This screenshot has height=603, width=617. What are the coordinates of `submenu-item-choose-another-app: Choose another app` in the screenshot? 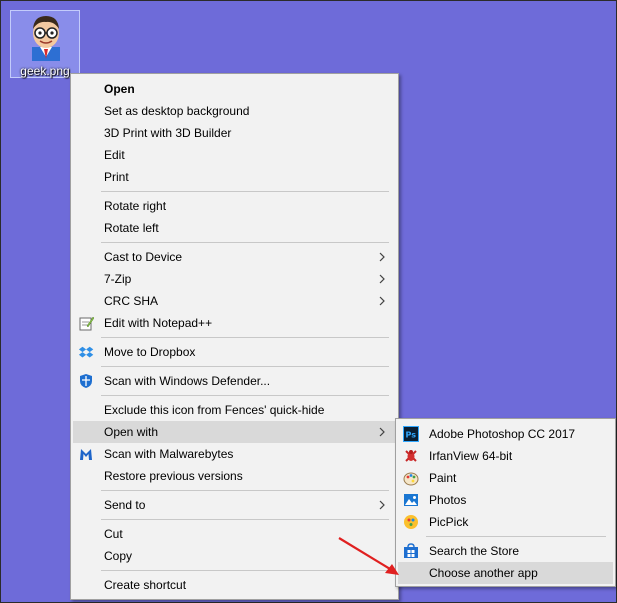 It's located at (505, 573).